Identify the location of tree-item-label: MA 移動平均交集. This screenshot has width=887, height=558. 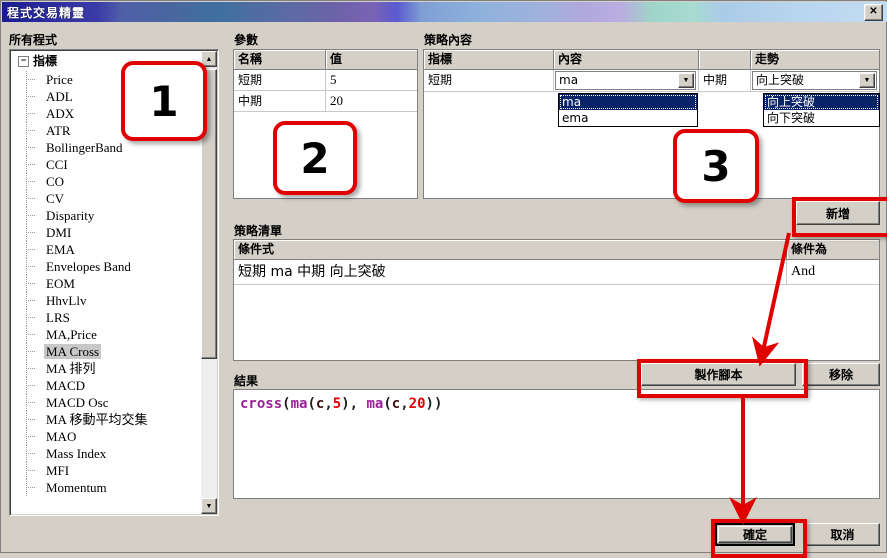
(97, 419).